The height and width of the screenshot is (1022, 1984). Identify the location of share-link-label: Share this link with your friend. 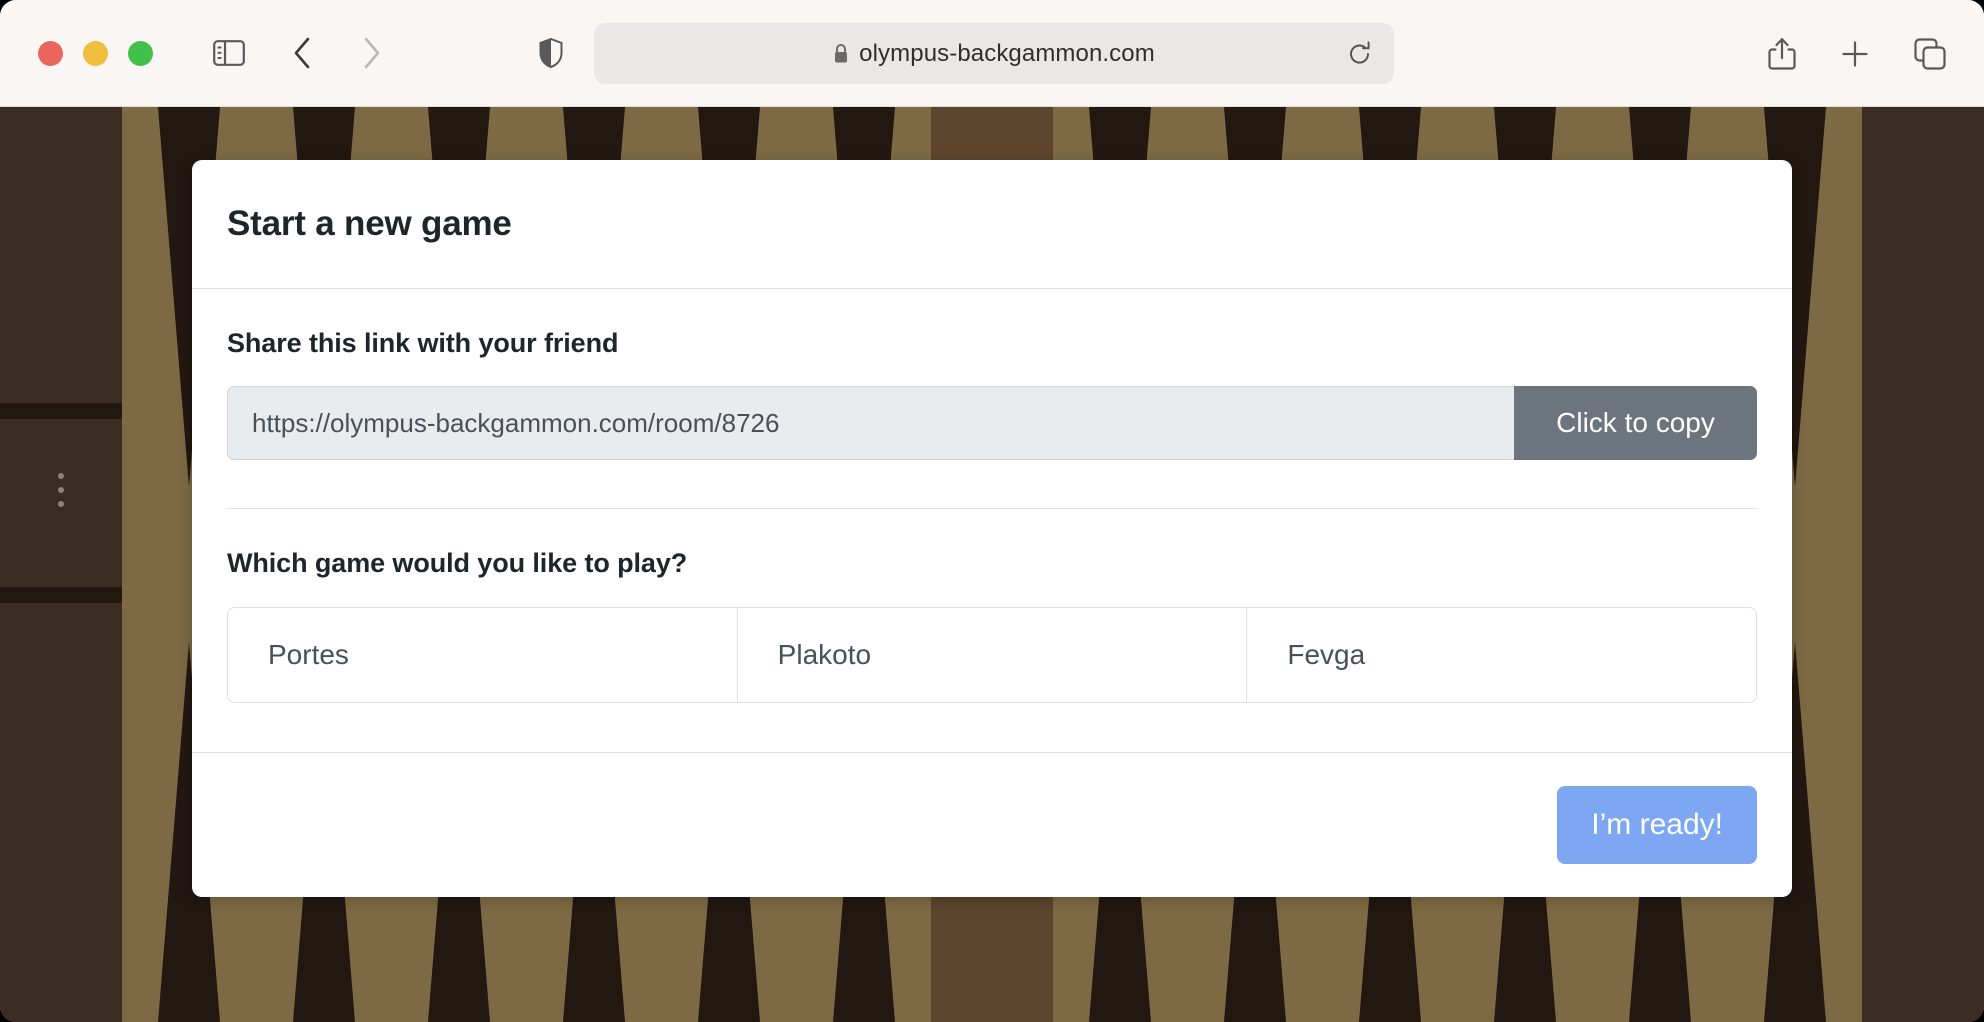
(423, 343).